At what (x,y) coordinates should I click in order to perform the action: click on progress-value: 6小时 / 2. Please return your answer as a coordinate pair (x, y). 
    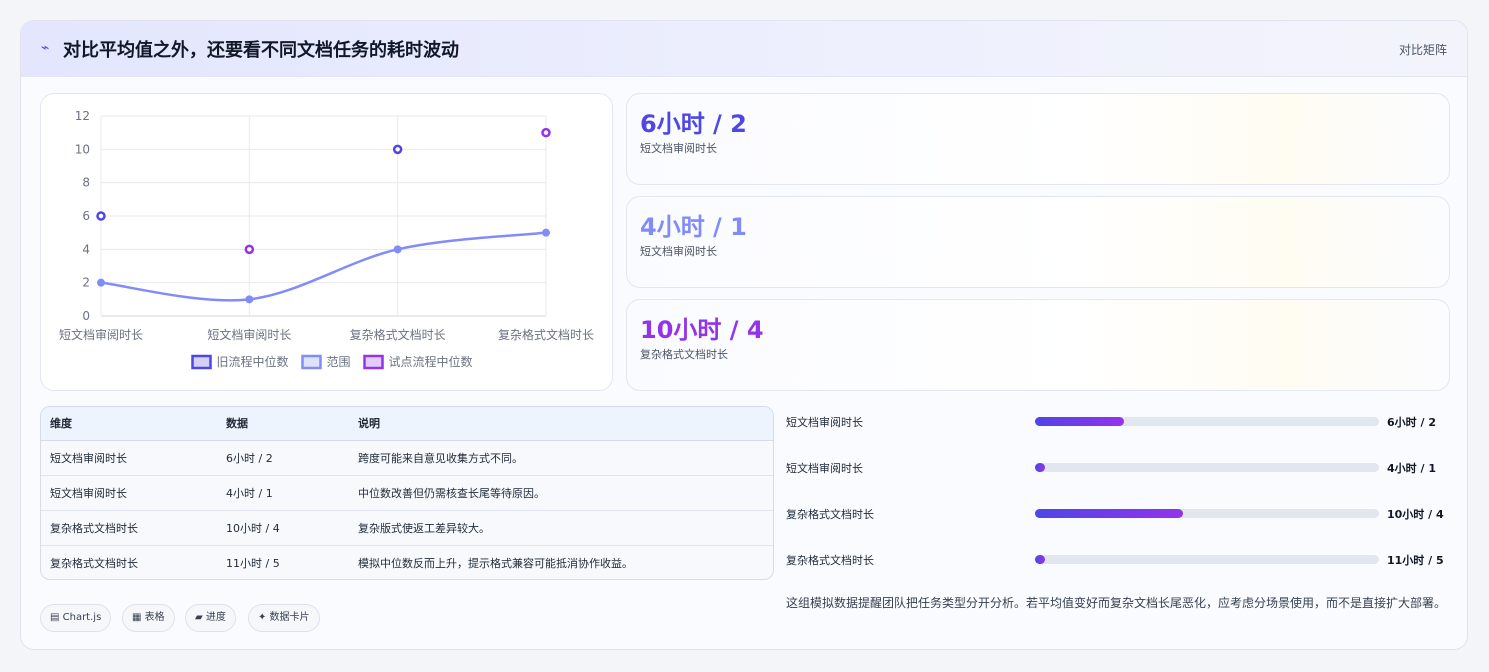
    Looking at the image, I should click on (1411, 422).